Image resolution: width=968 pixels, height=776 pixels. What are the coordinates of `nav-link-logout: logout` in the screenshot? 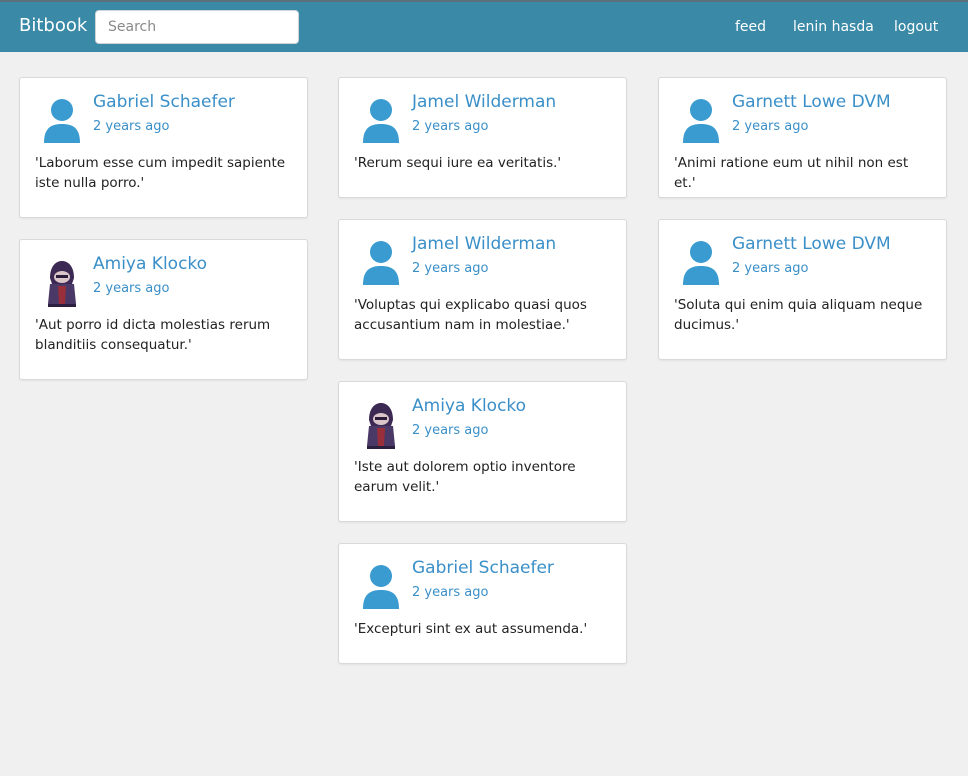 It's located at (916, 27).